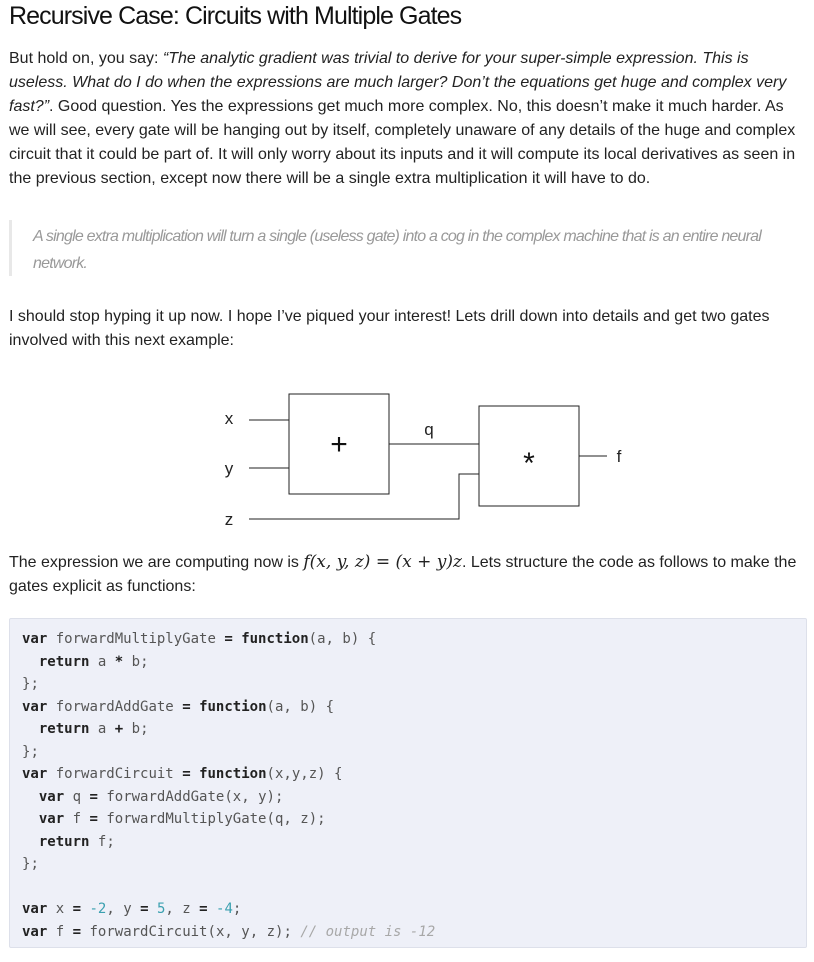 This screenshot has width=814, height=962. I want to click on code-line: var x = -2, y = 5, z = -4;, so click(132, 909).